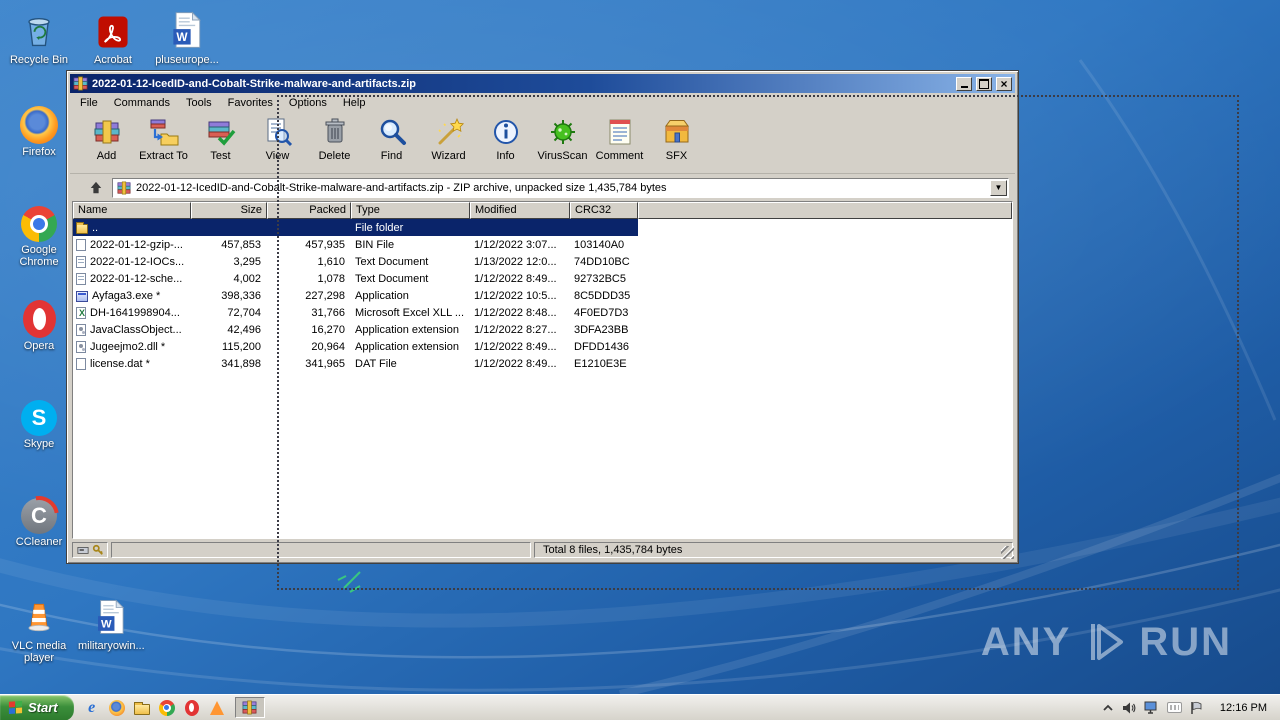 The image size is (1280, 720). What do you see at coordinates (39, 60) in the screenshot?
I see `desktop-icon-label: Recycle Bin` at bounding box center [39, 60].